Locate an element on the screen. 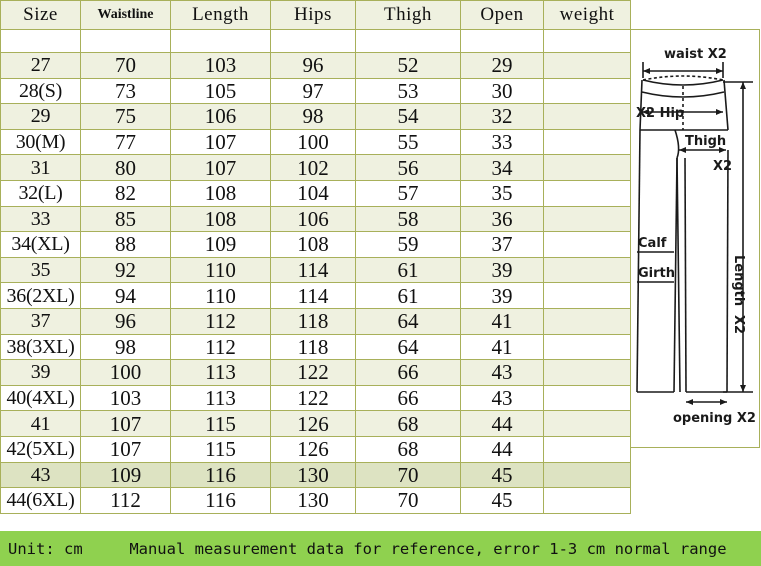 This screenshot has width=761, height=566. table-row: 28(S) 73 105 97 53 30 is located at coordinates (315, 91).